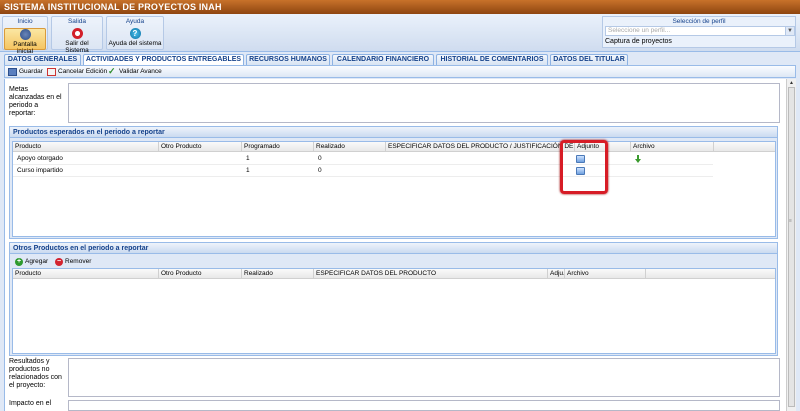 This screenshot has height=411, width=800. I want to click on guardar-button: Guardar, so click(25, 72).